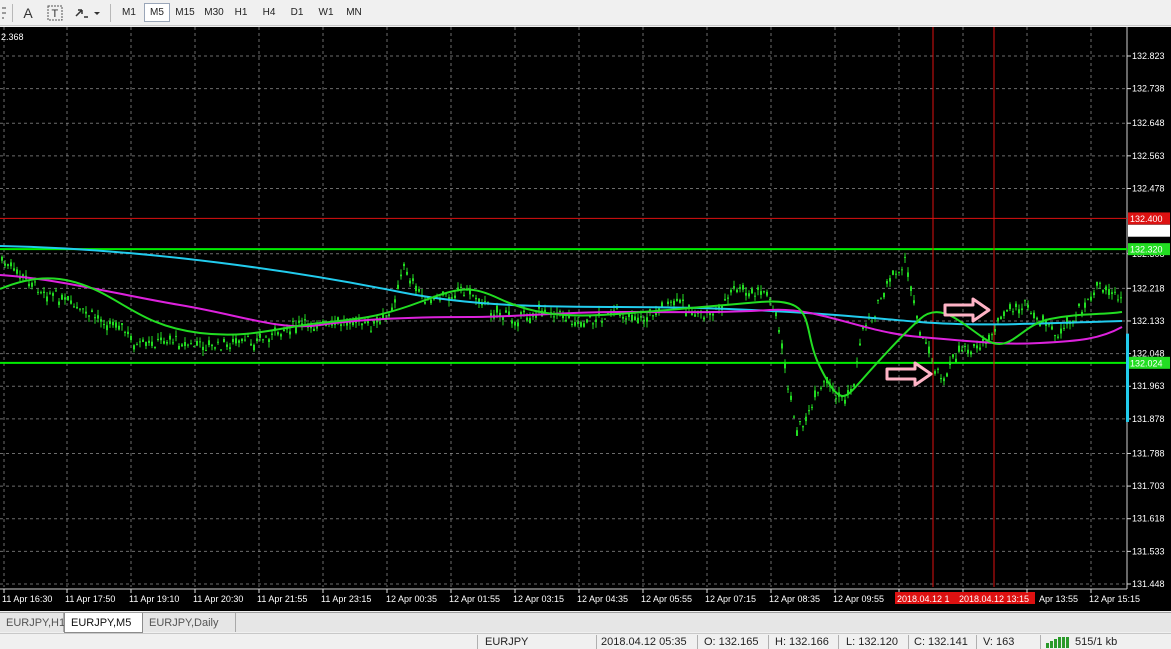  What do you see at coordinates (297, 12) in the screenshot?
I see `timeframe-d1-button: D1` at bounding box center [297, 12].